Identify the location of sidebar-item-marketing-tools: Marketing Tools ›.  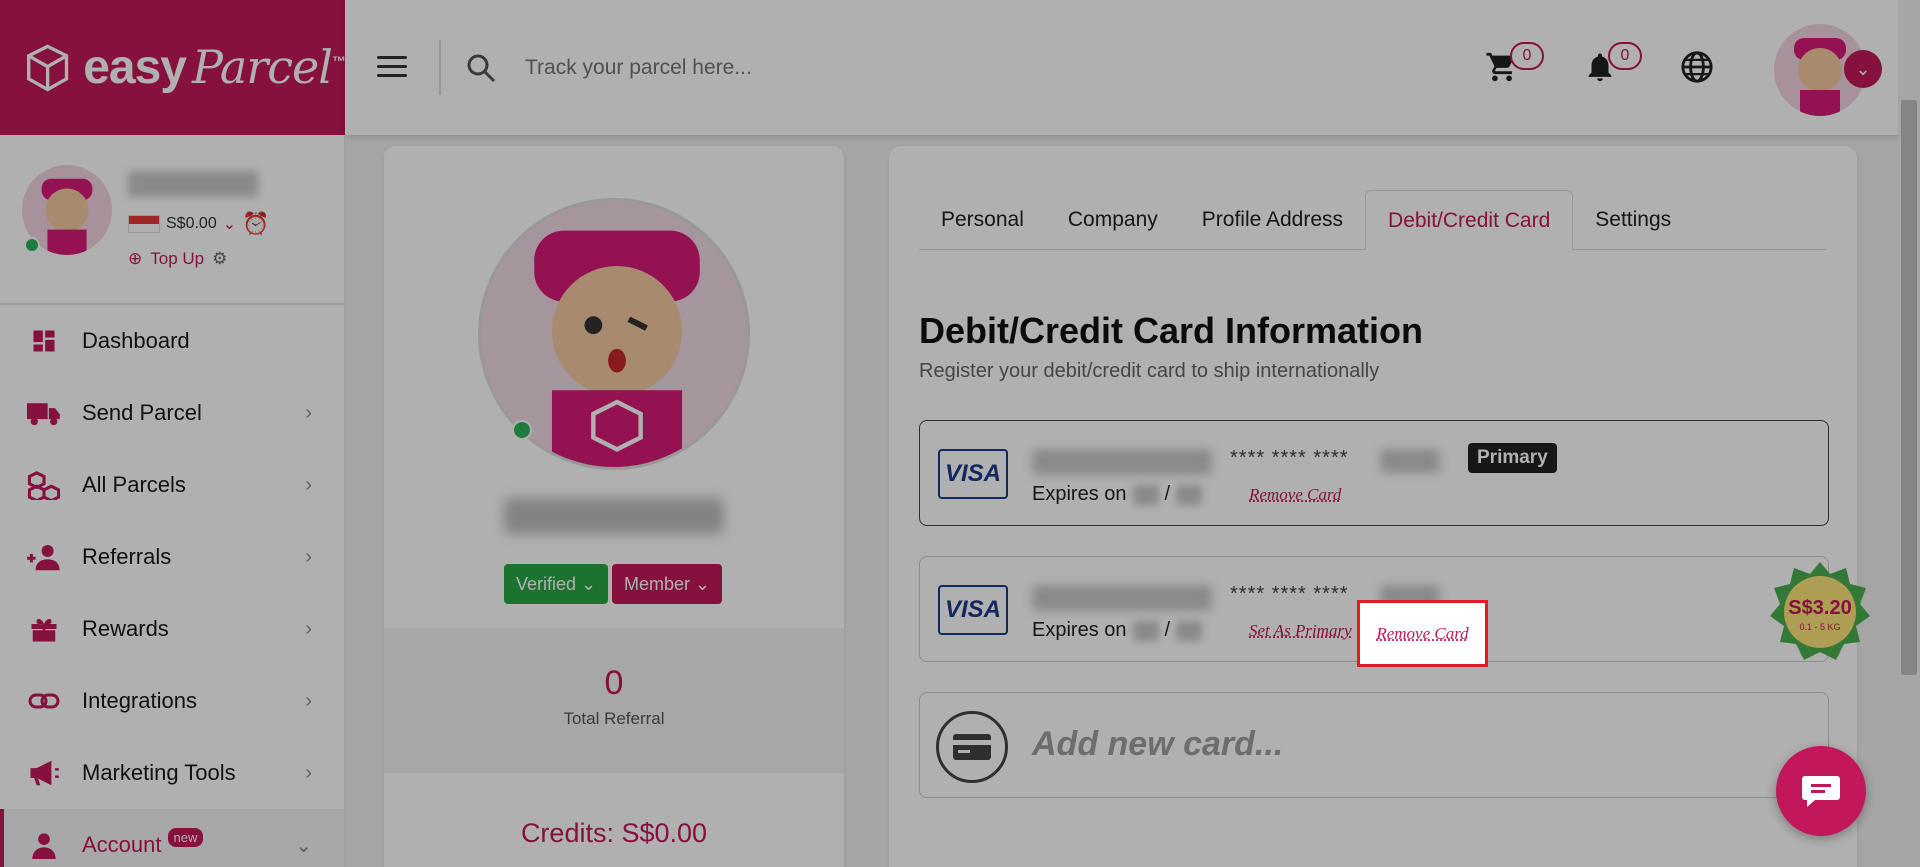
(172, 773).